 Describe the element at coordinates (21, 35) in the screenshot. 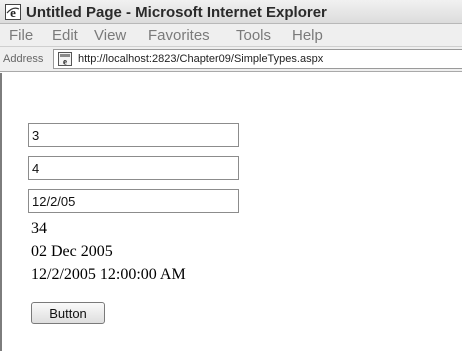

I see `menu-file: File` at that location.